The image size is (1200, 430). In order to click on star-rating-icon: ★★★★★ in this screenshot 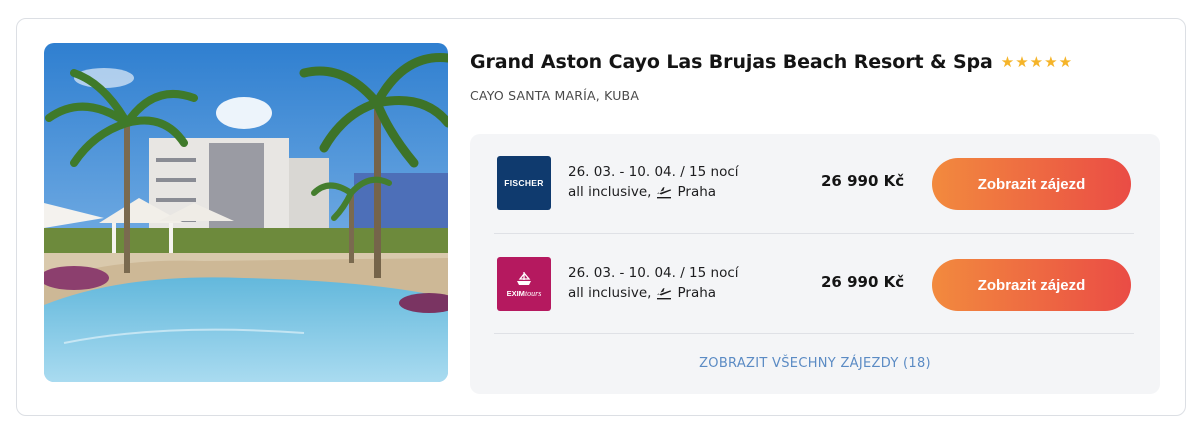, I will do `click(1037, 62)`.